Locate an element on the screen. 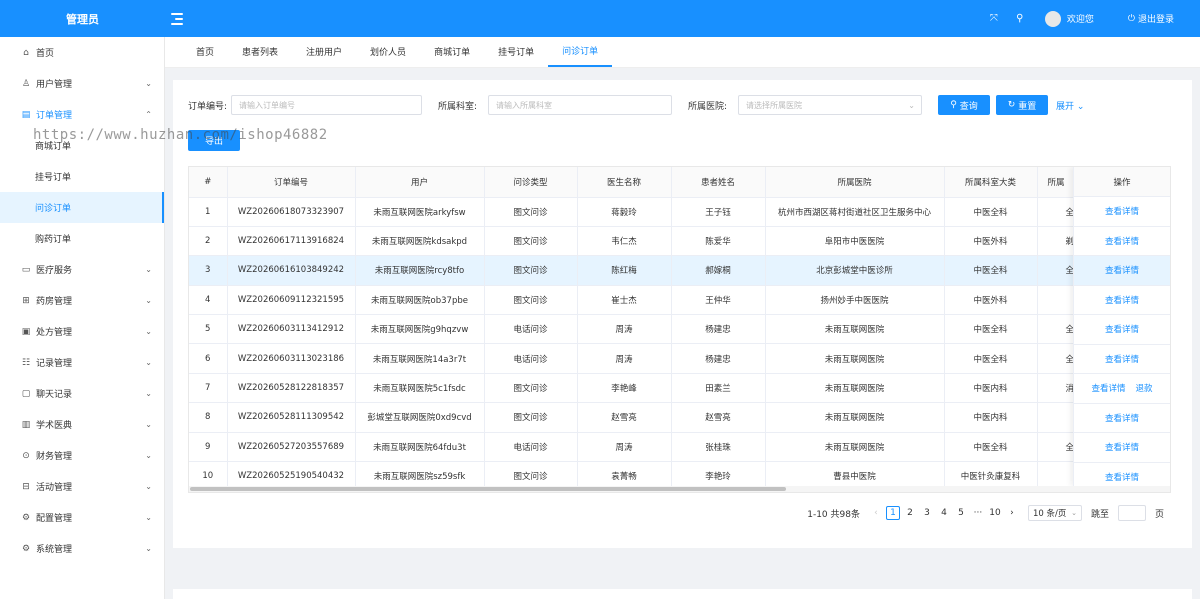  sidebar-item-users: ♙ 用户管理 ⌄ is located at coordinates (82, 83).